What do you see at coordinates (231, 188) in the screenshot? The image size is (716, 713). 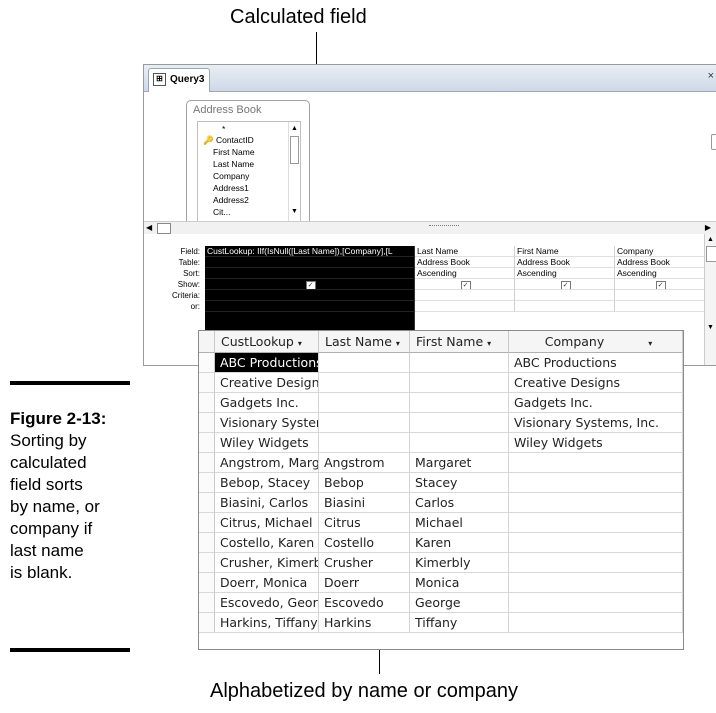 I see `field-list-item: Address1` at bounding box center [231, 188].